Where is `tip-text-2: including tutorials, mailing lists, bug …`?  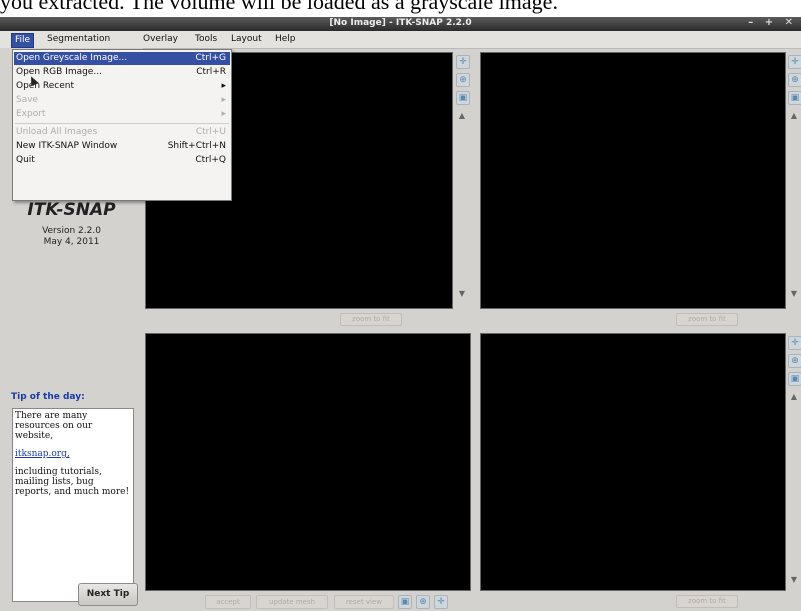
tip-text-2: including tutorials, mailing lists, bug … is located at coordinates (72, 482).